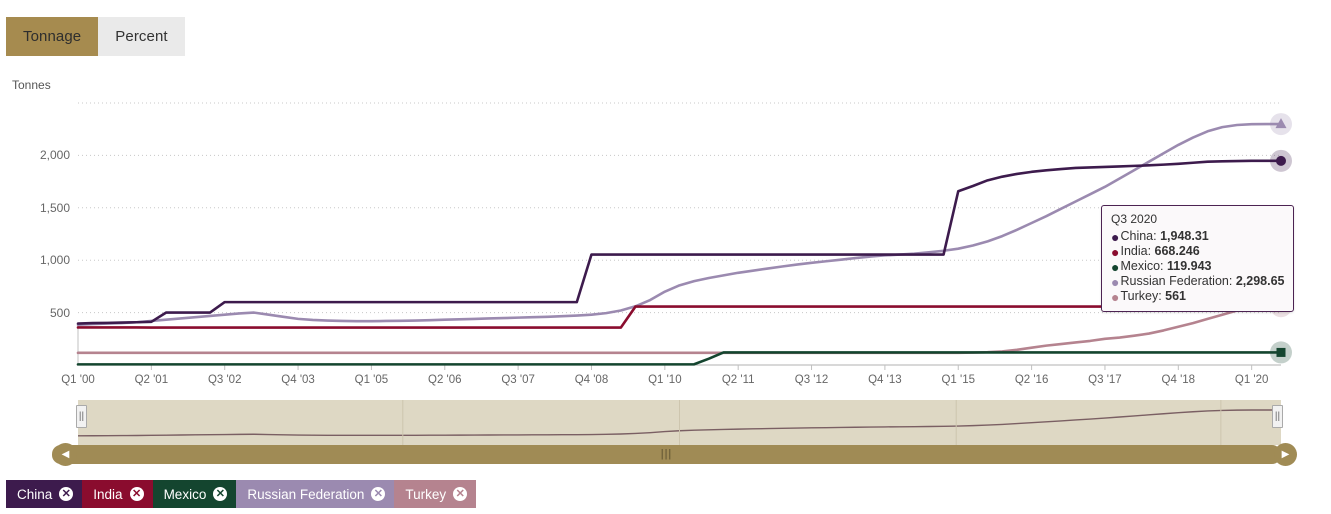  Describe the element at coordinates (35, 494) in the screenshot. I see `legend-item-label: China` at that location.